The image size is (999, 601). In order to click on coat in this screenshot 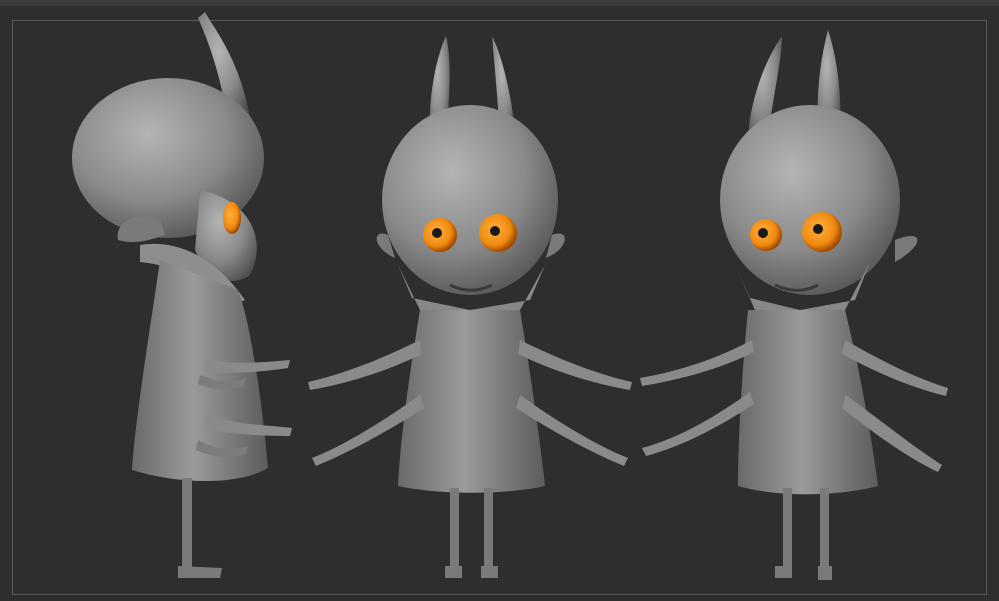, I will do `click(808, 402)`.